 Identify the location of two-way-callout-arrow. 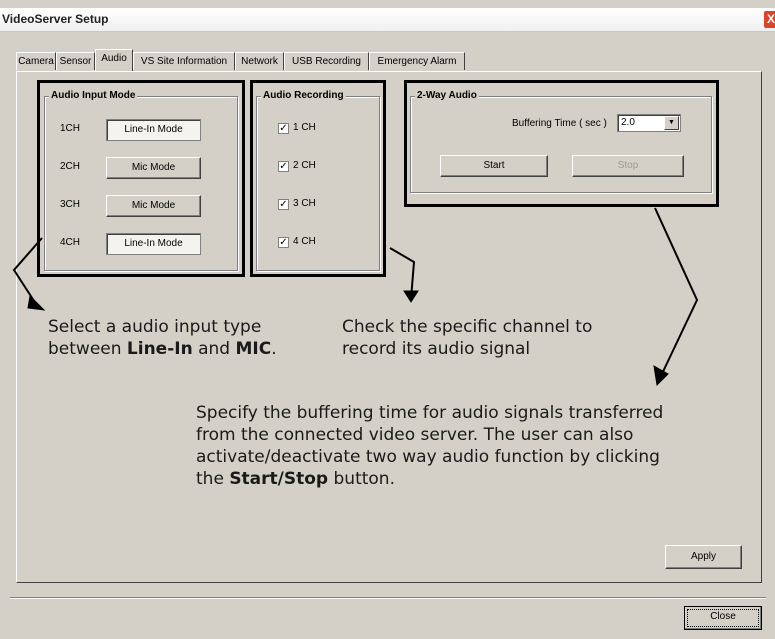
(676, 293).